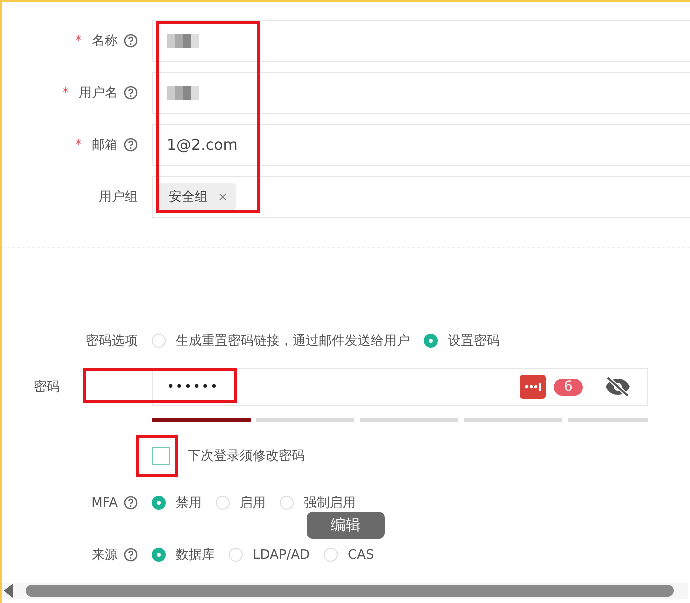 This screenshot has height=603, width=690. Describe the element at coordinates (421, 145) in the screenshot. I see `input-field: 1@2.com` at that location.